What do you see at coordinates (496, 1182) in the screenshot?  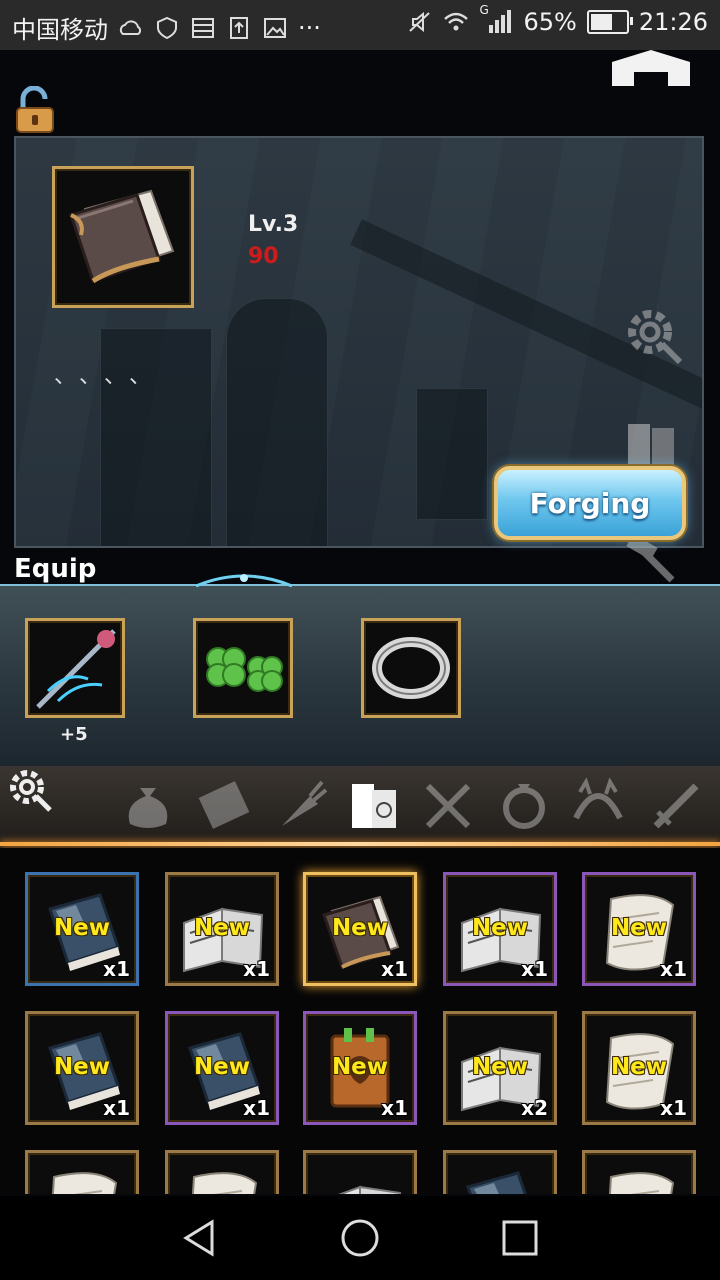 I see `book-dark-icon` at bounding box center [496, 1182].